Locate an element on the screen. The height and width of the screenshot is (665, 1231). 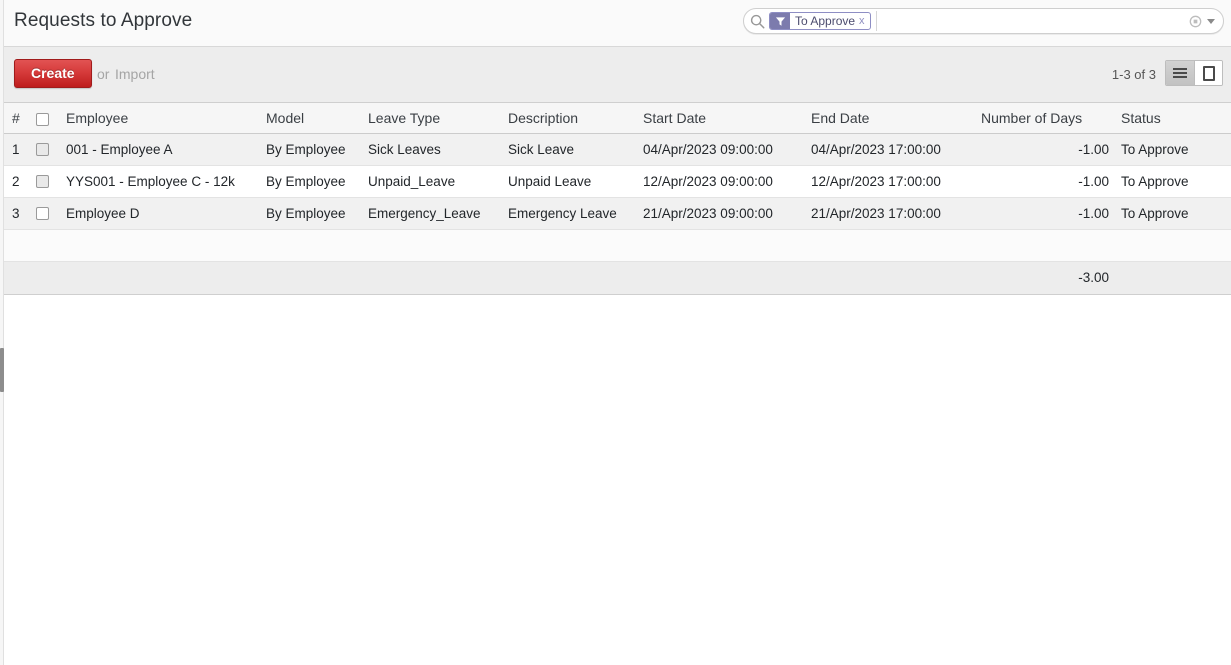
table-empty-row is located at coordinates (617, 245).